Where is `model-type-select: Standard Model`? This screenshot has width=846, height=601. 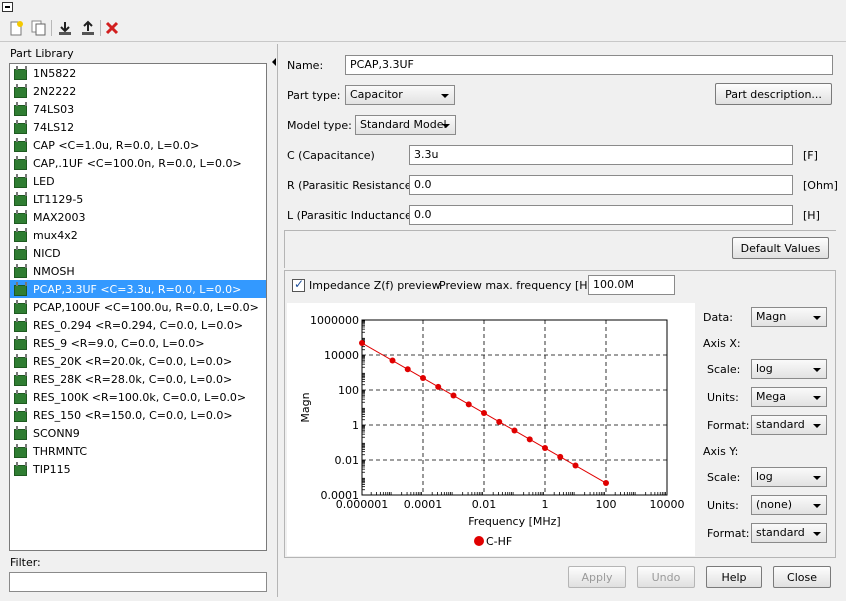
model-type-select: Standard Model is located at coordinates (405, 125).